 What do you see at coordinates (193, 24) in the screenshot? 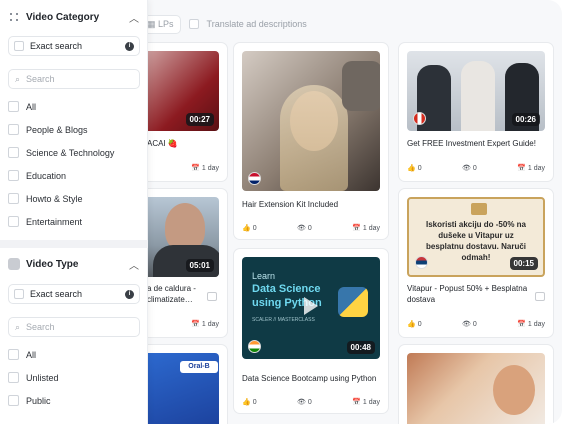
I see `translate-checkbox` at bounding box center [193, 24].